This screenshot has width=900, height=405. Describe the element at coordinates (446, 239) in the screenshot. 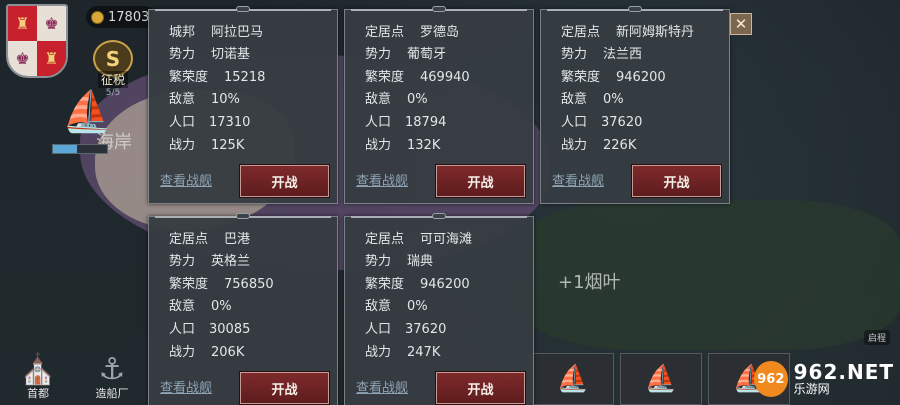

I see `target-name: 可可海滩` at that location.